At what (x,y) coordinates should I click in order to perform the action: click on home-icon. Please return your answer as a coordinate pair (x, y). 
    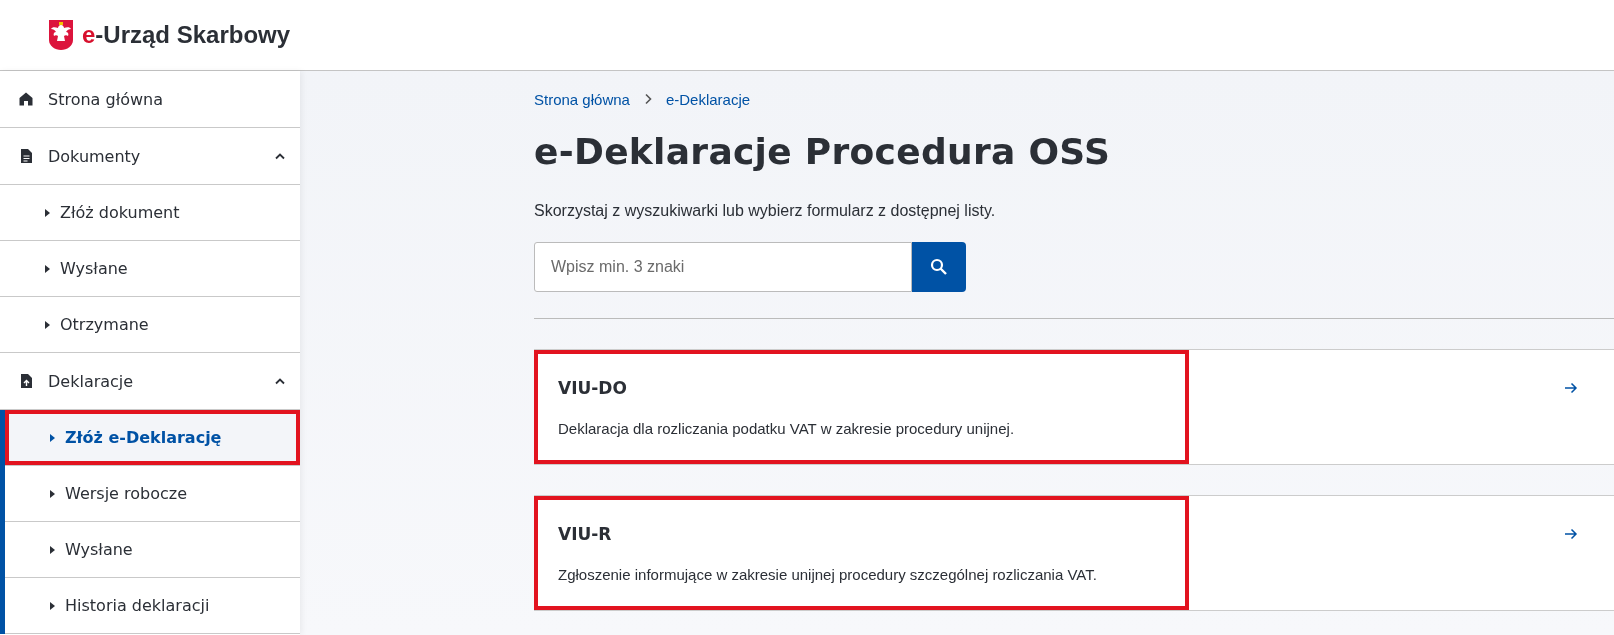
    Looking at the image, I should click on (26, 99).